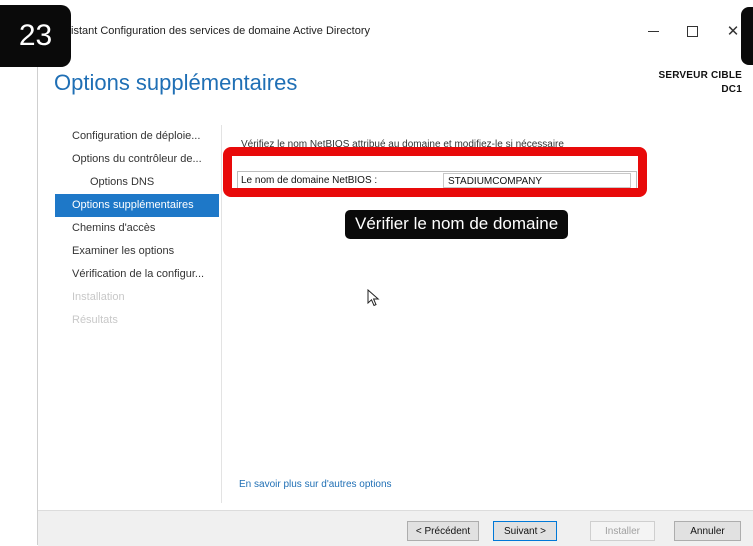 The width and height of the screenshot is (753, 546). I want to click on annotation-caption: Vérifier le nom de domaine, so click(457, 224).